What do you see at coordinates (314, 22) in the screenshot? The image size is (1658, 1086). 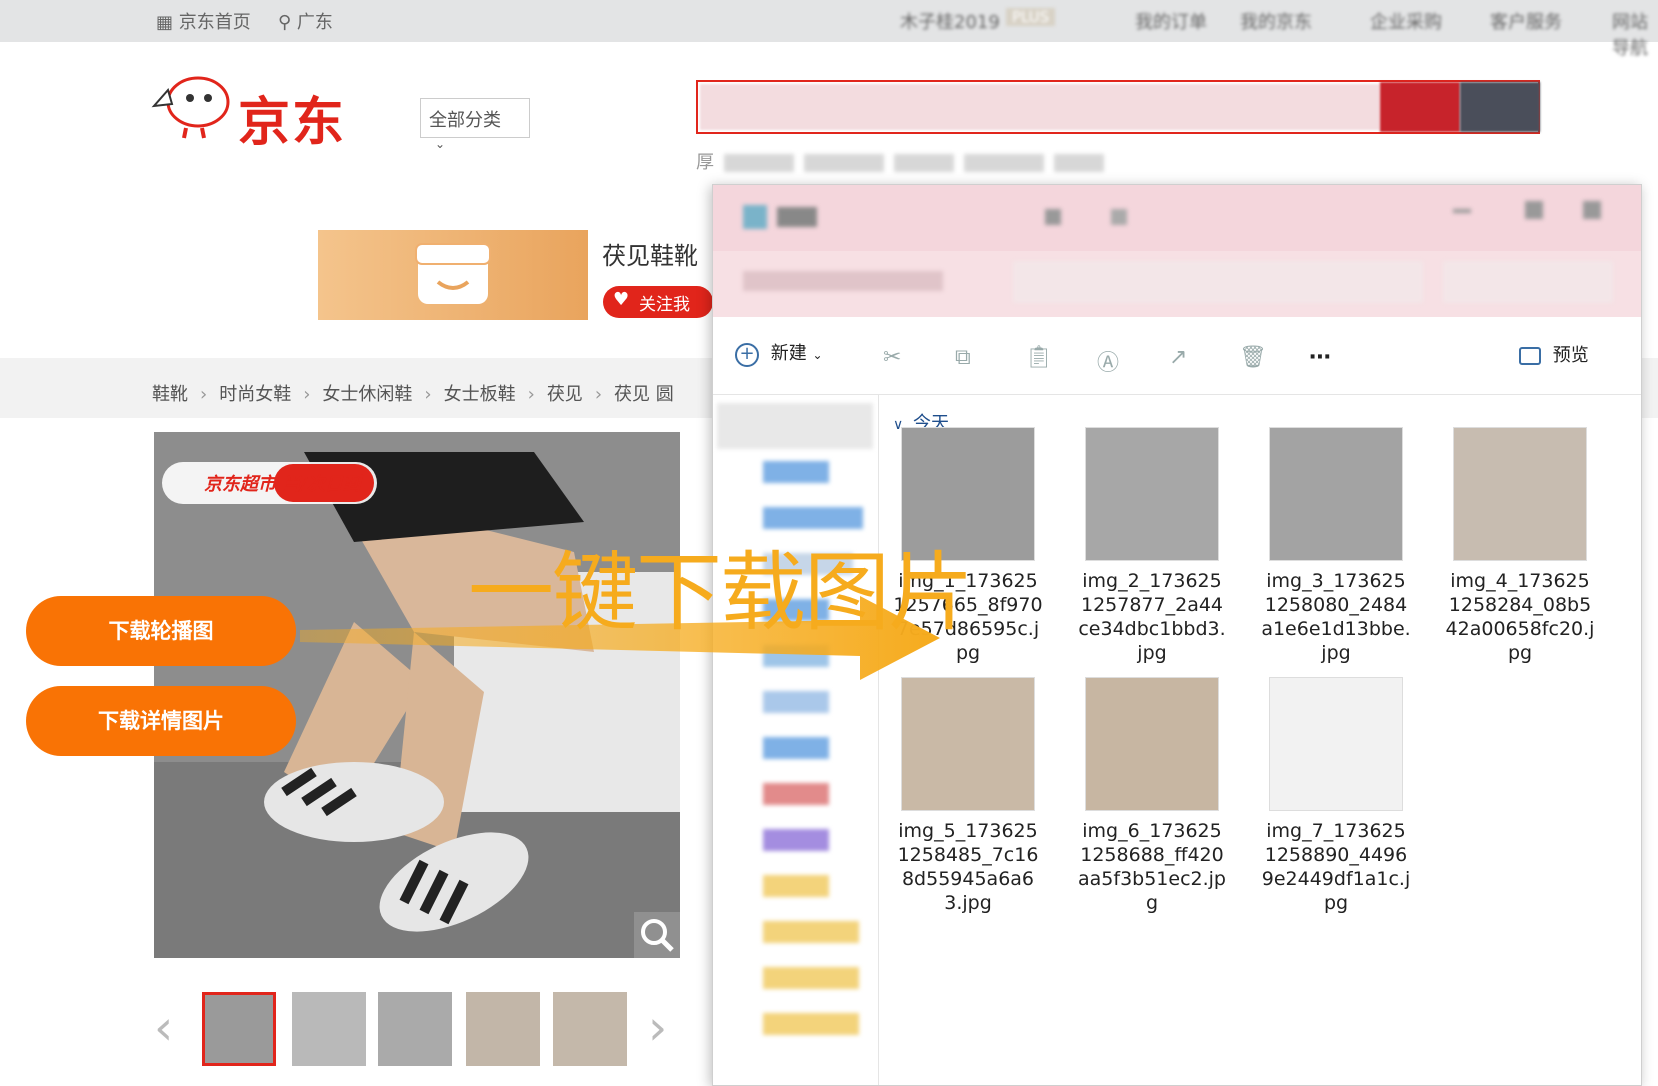 I see `location-label: 广东` at bounding box center [314, 22].